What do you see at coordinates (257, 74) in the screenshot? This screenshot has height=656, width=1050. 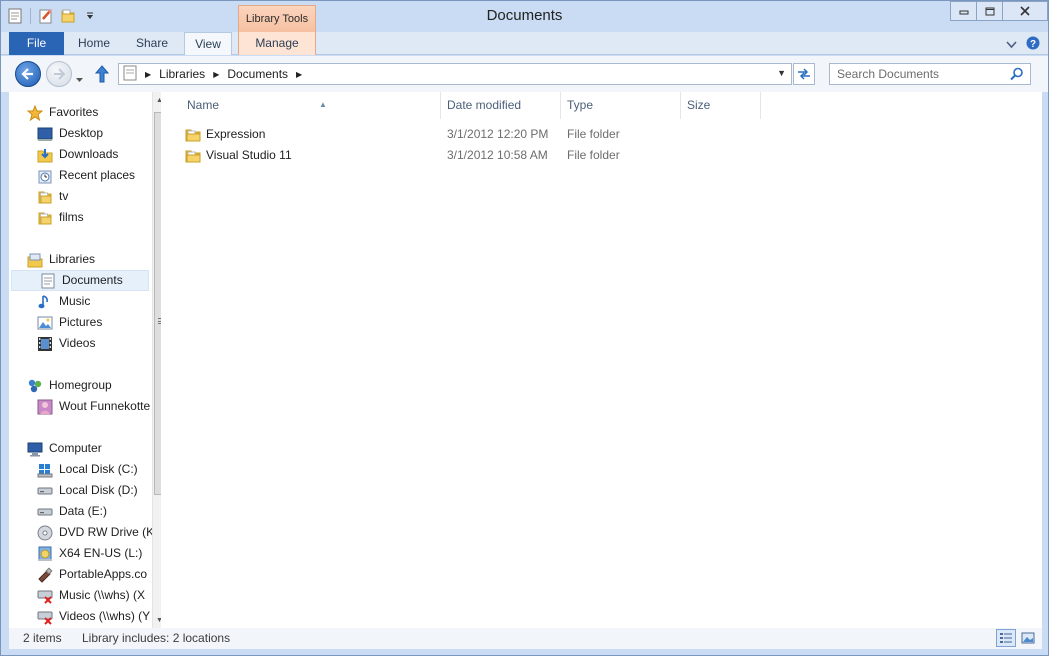 I see `breadcrumb-documents: Documents` at bounding box center [257, 74].